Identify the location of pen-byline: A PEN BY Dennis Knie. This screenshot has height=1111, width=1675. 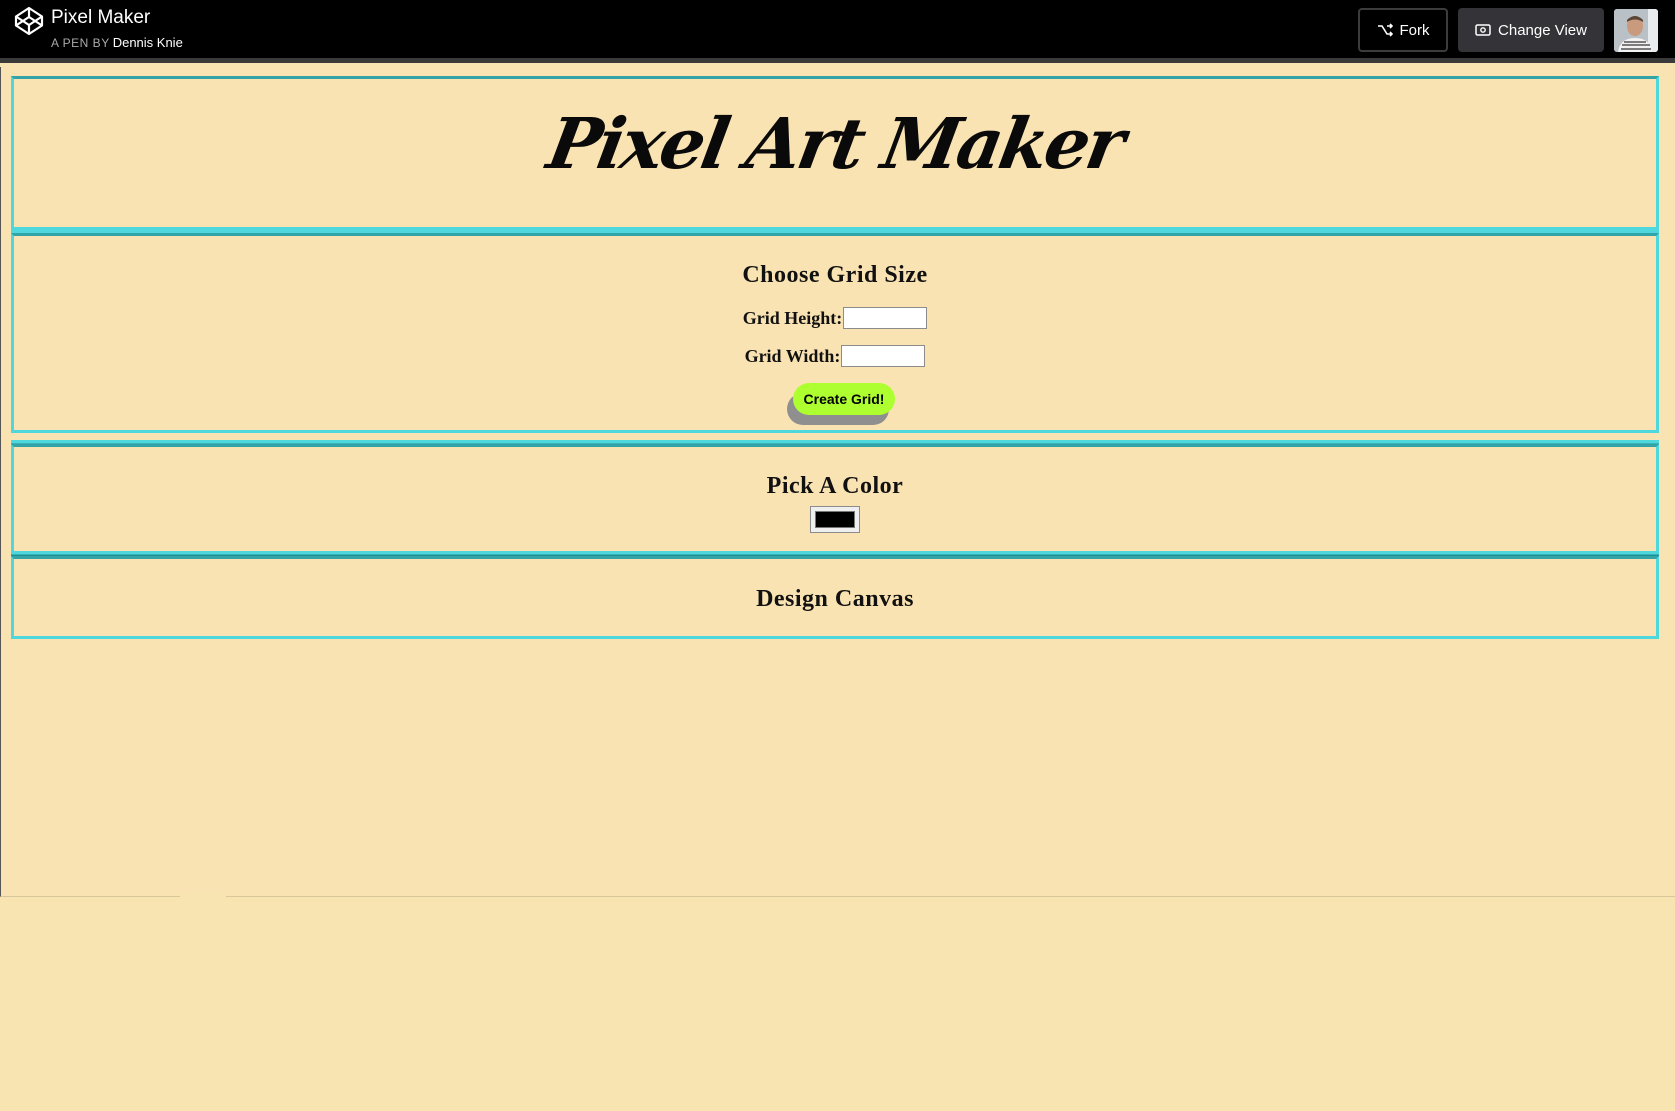
(117, 42).